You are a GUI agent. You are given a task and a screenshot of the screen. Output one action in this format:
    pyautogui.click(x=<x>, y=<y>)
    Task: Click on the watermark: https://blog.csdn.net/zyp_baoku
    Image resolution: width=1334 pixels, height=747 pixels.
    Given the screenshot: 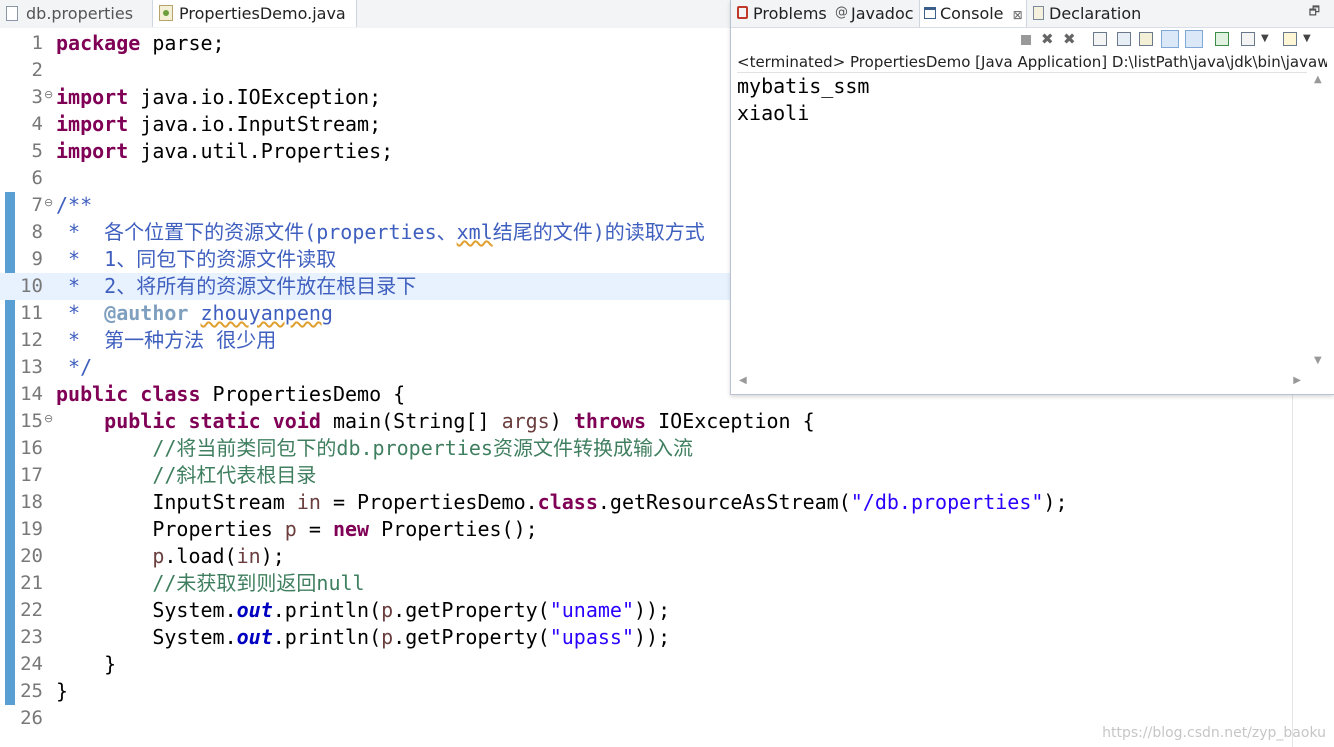 What is the action you would take?
    pyautogui.click(x=1214, y=733)
    